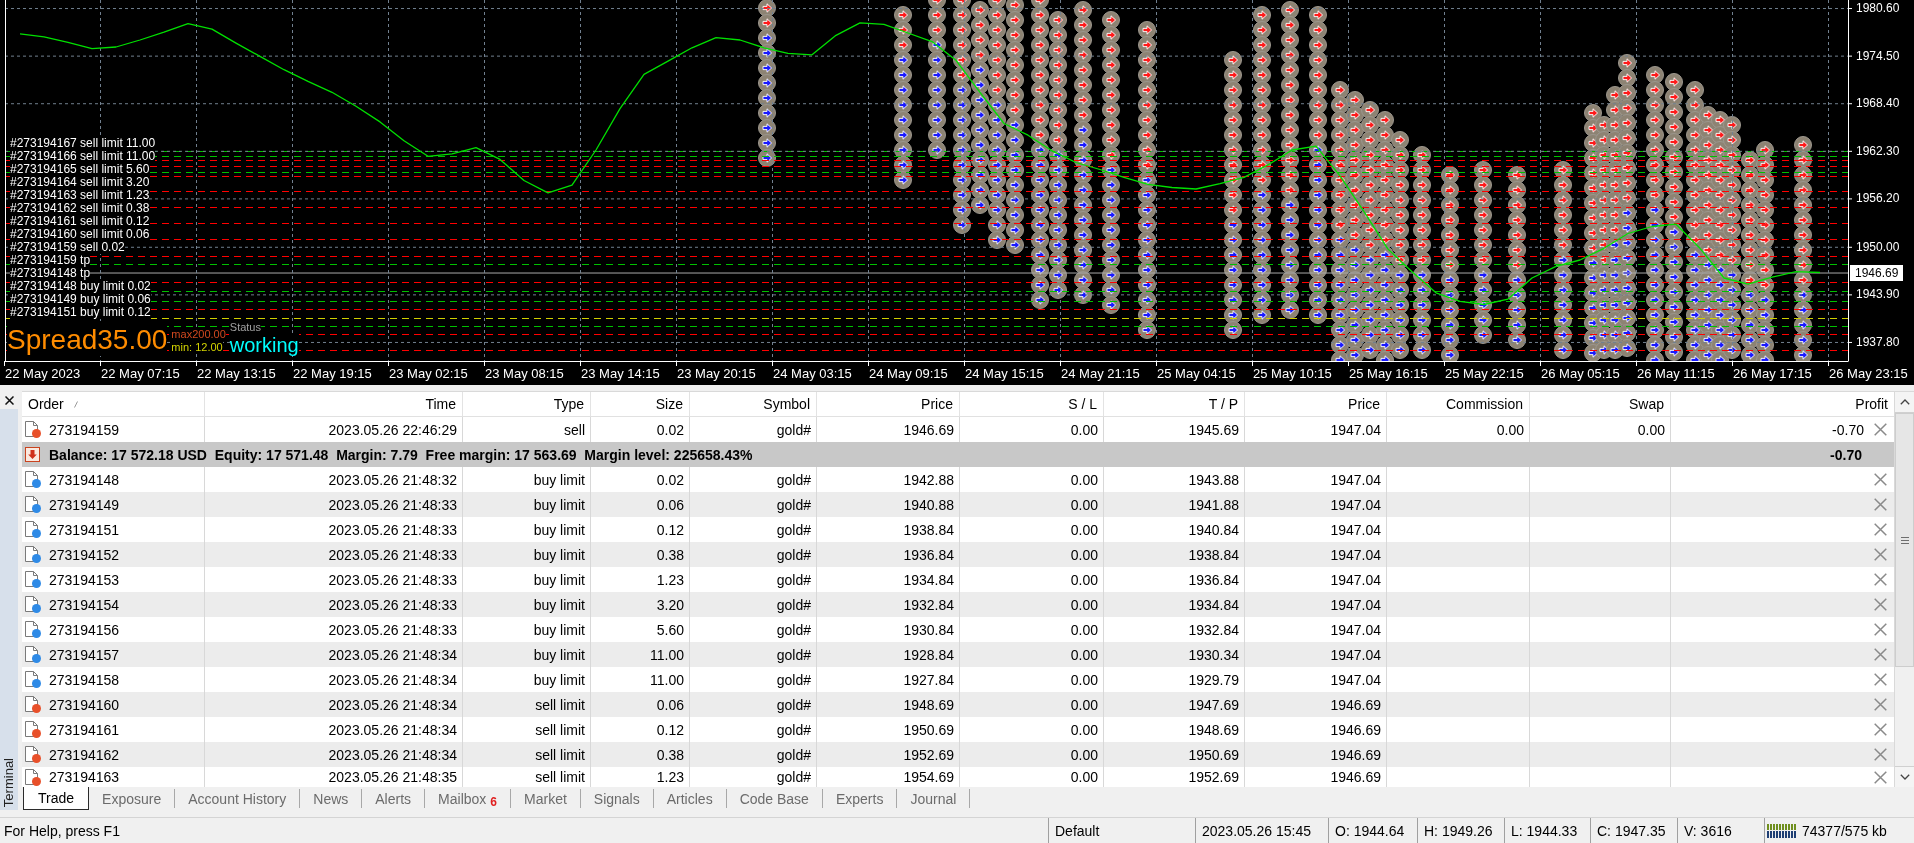 The height and width of the screenshot is (843, 1914). What do you see at coordinates (617, 798) in the screenshot?
I see `tab: Signals` at bounding box center [617, 798].